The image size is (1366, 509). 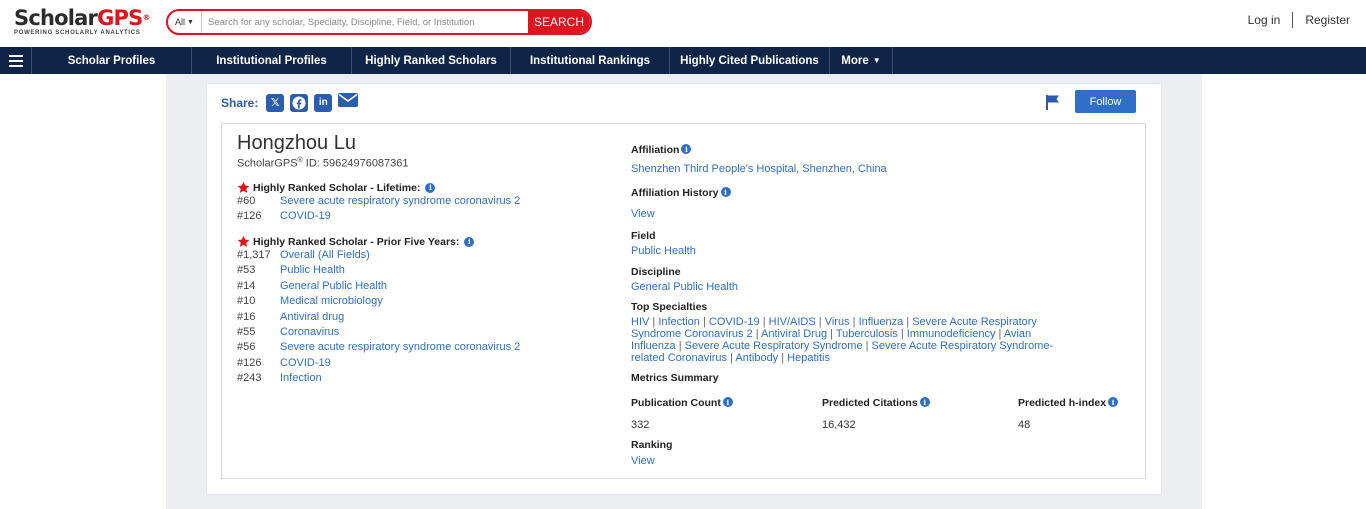 I want to click on linkedin-icon: in, so click(x=323, y=102).